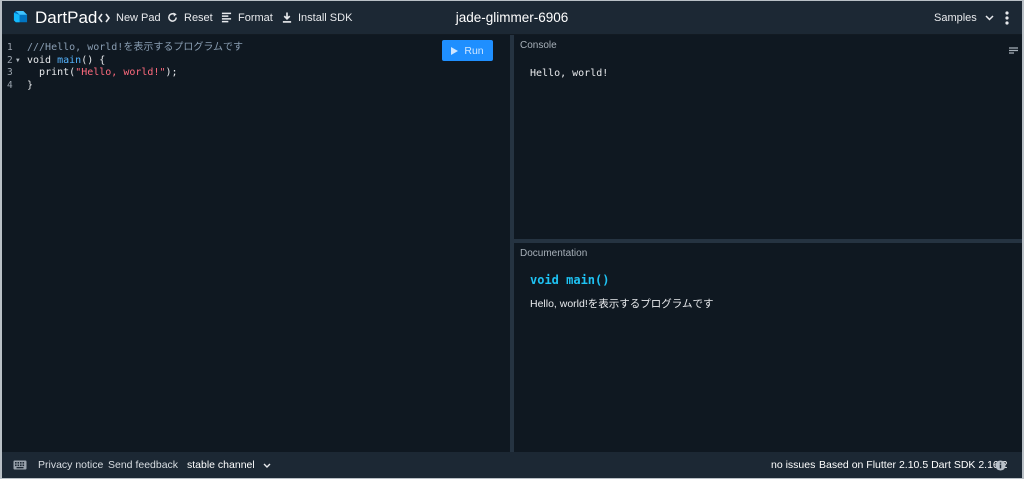  I want to click on console-output: Hello, world!, so click(569, 73).